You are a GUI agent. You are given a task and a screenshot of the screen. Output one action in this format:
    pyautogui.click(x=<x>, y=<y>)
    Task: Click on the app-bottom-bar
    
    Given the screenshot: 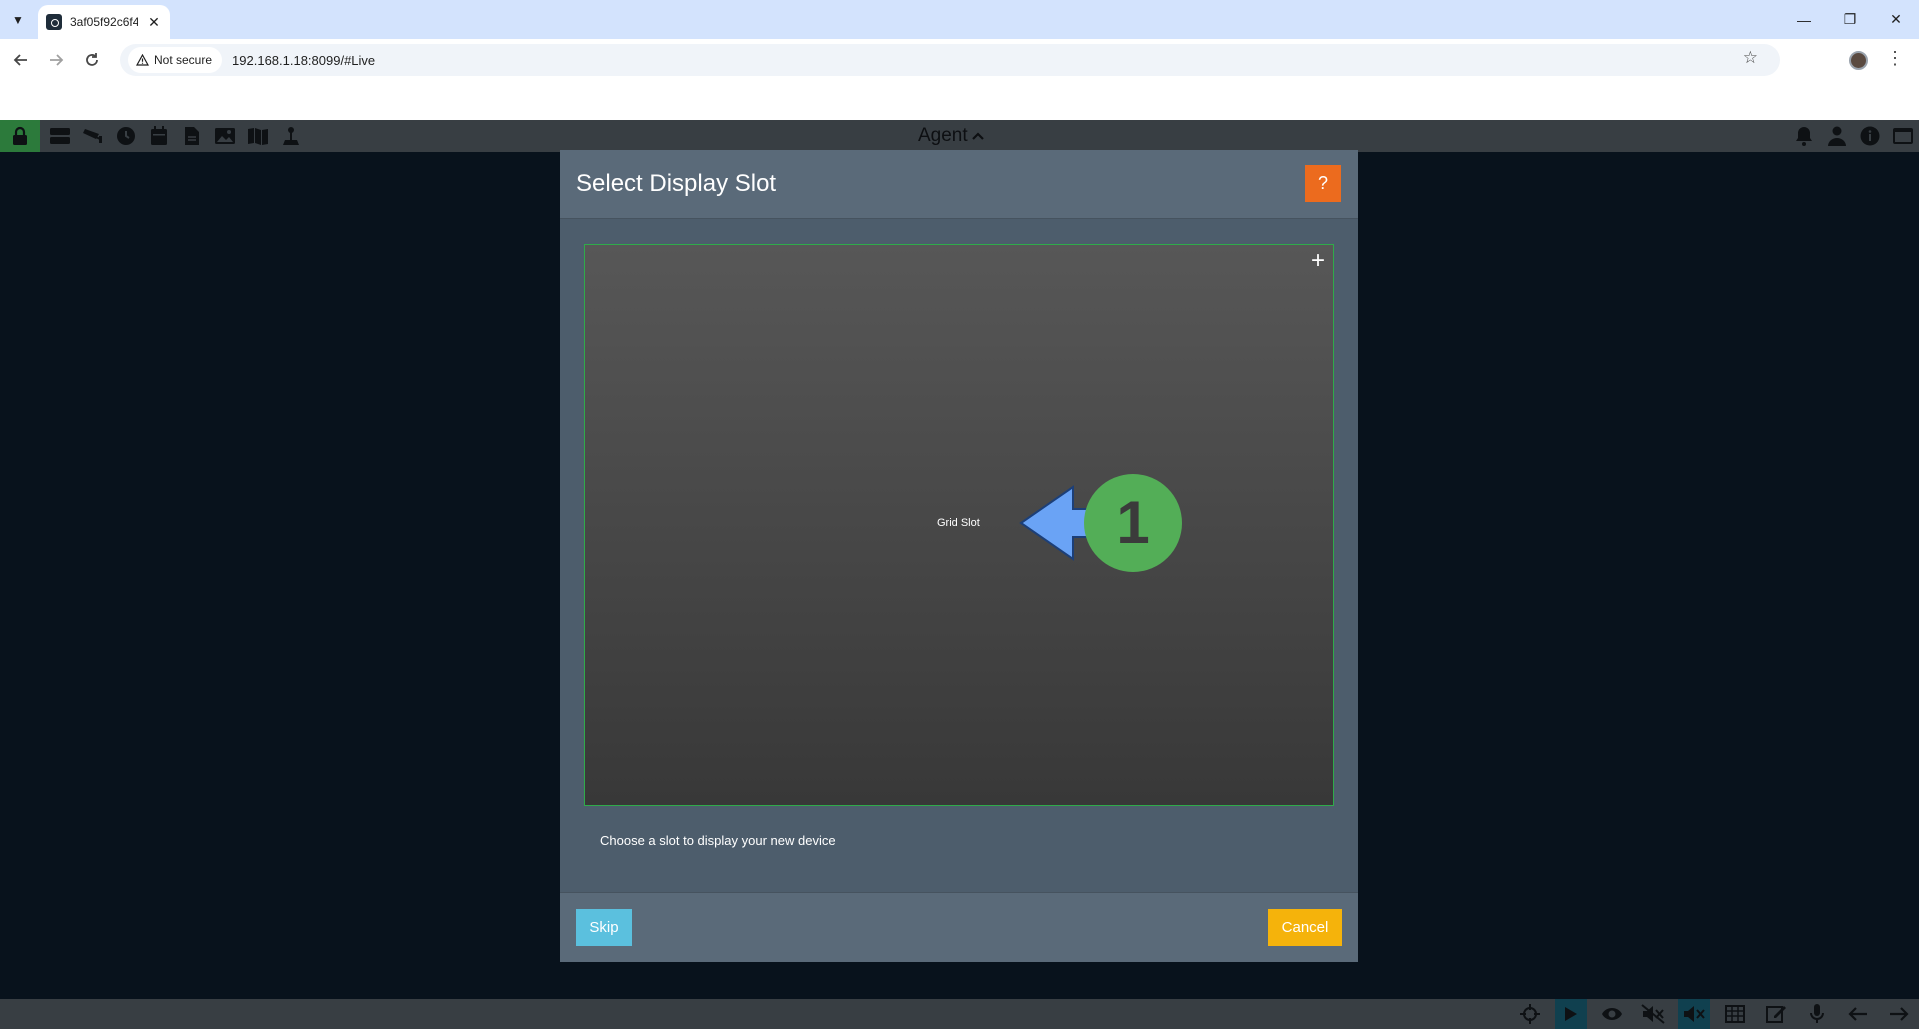 What is the action you would take?
    pyautogui.click(x=959, y=1014)
    